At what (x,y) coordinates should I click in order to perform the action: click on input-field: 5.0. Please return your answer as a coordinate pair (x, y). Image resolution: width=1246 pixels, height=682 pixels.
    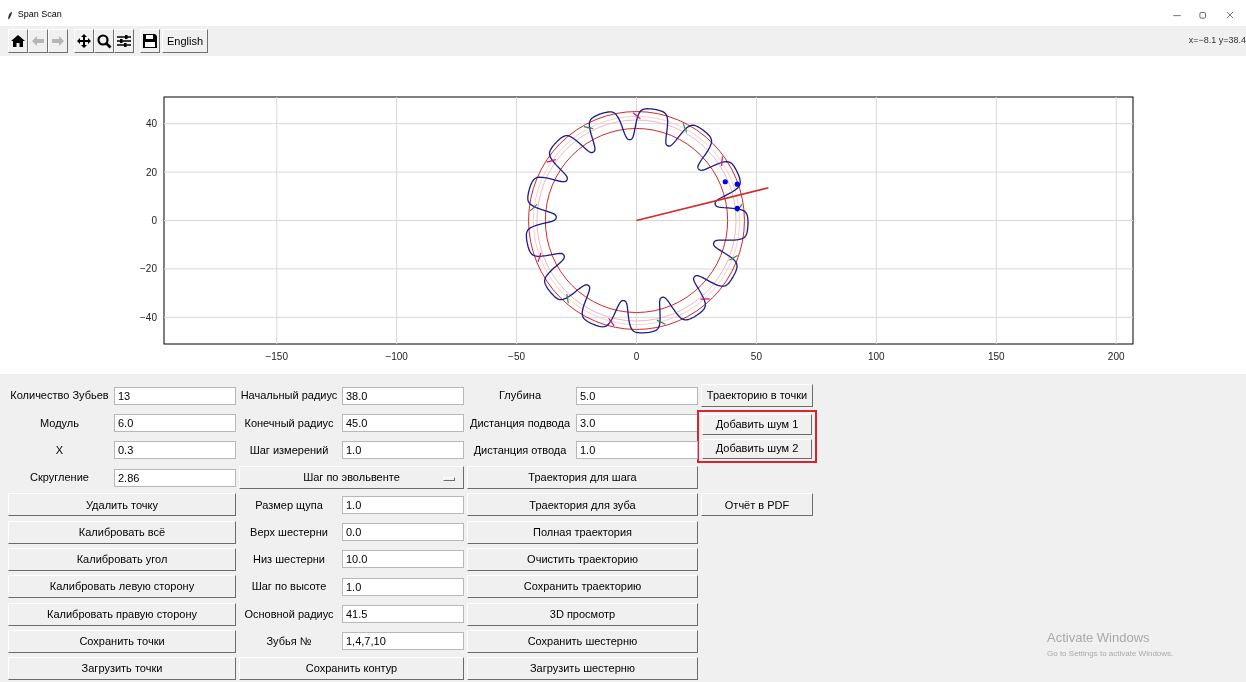
    Looking at the image, I should click on (637, 395).